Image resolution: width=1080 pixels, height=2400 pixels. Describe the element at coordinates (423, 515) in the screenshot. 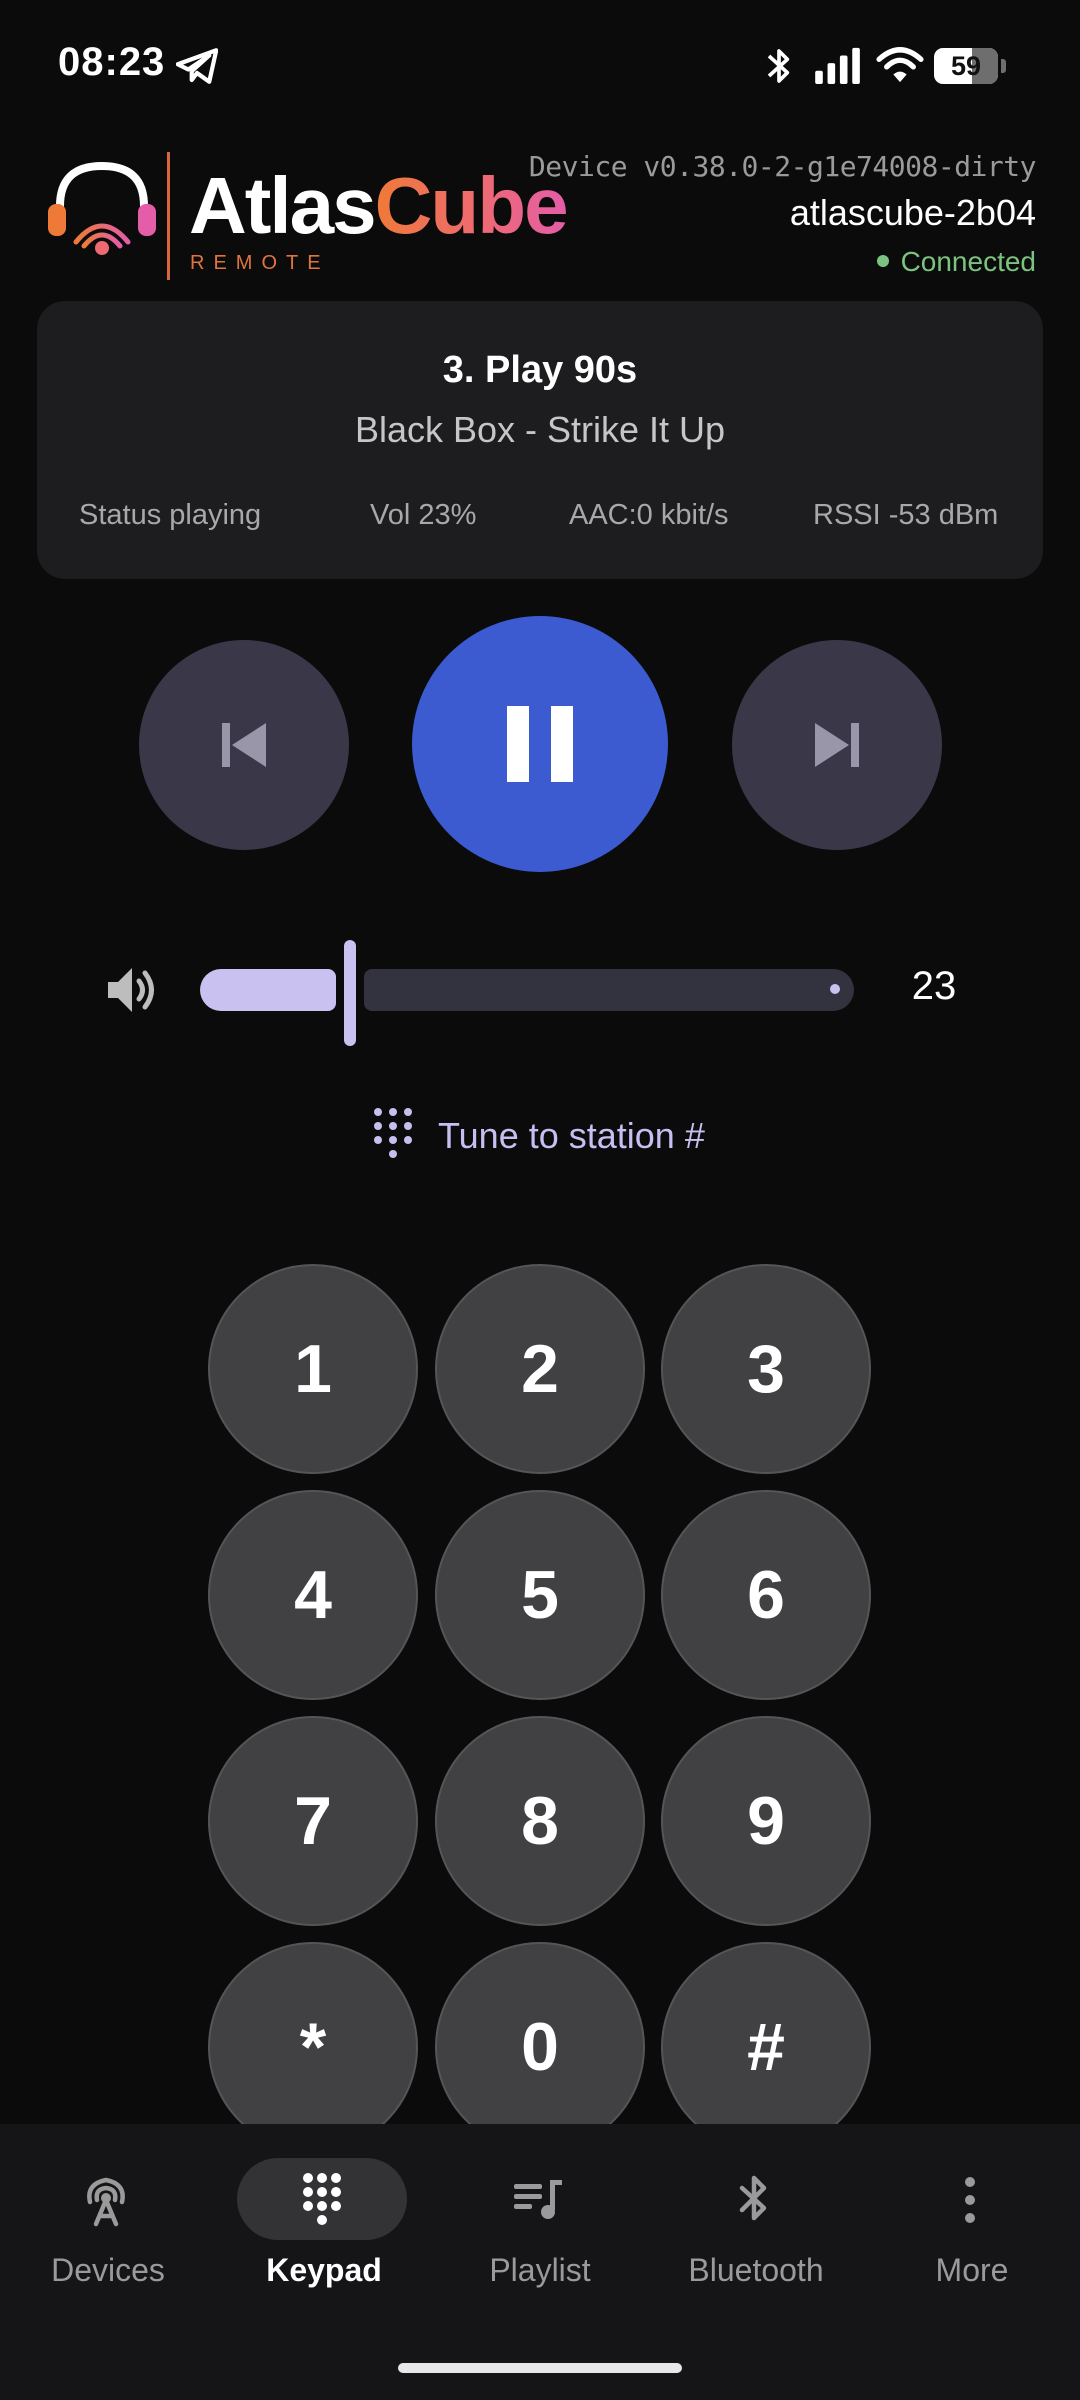

I see `volume-stat: Vol 23%` at that location.